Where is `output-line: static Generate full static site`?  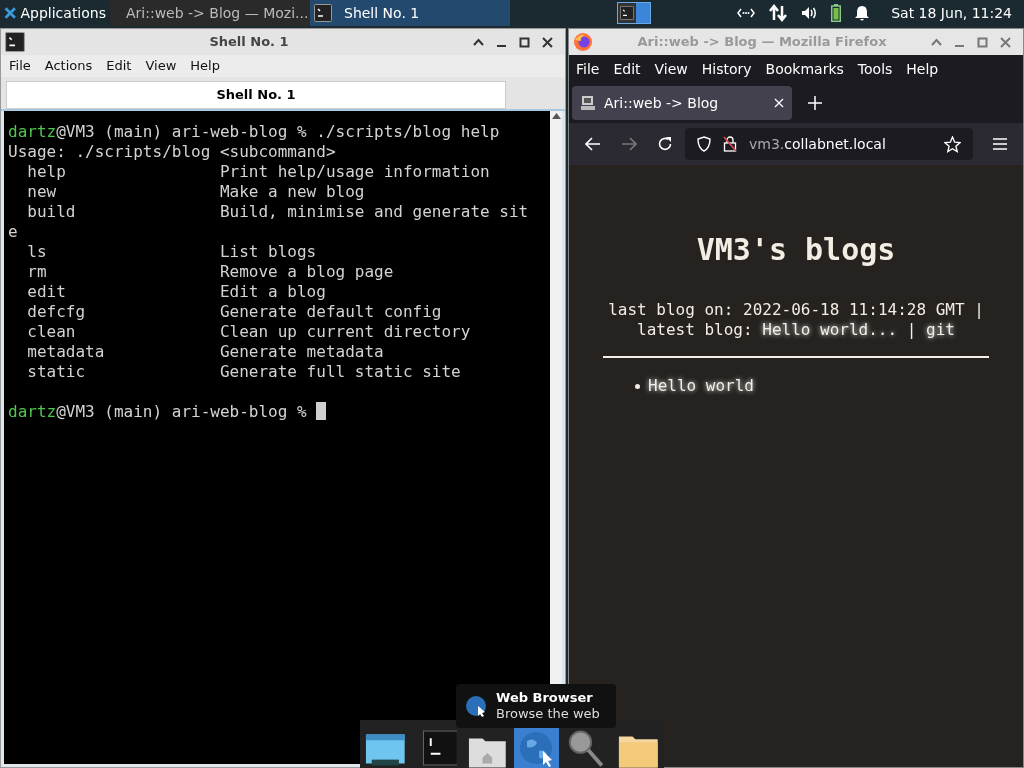
output-line: static Generate full static site is located at coordinates (244, 372).